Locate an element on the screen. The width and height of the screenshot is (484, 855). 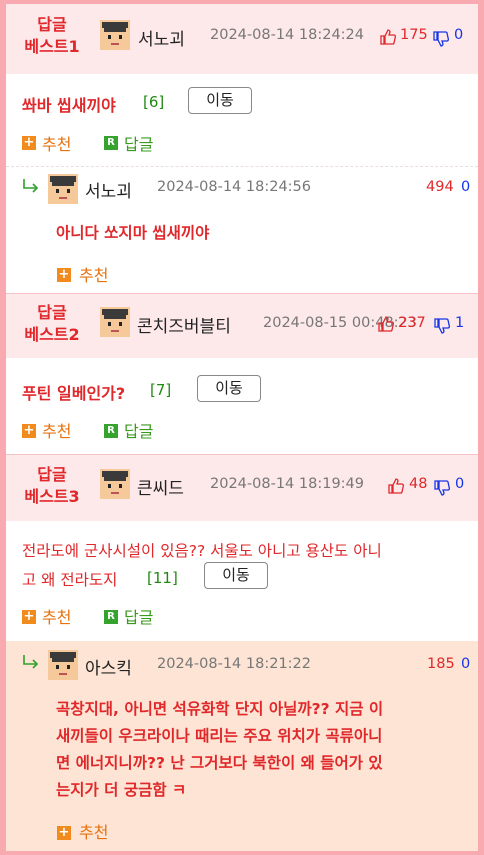
comment-author: 아스킥 is located at coordinates (108, 666).